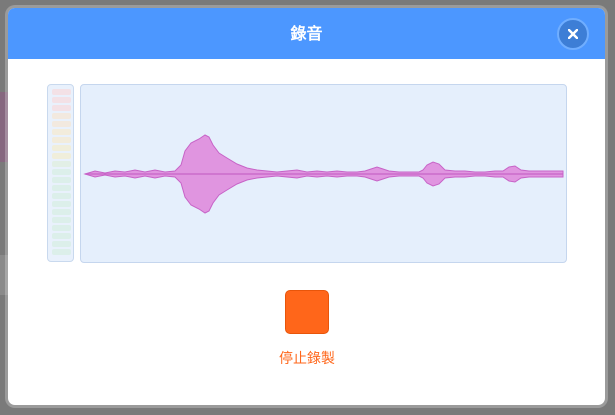  What do you see at coordinates (307, 358) in the screenshot?
I see `stop-recording-label: 停止錄製` at bounding box center [307, 358].